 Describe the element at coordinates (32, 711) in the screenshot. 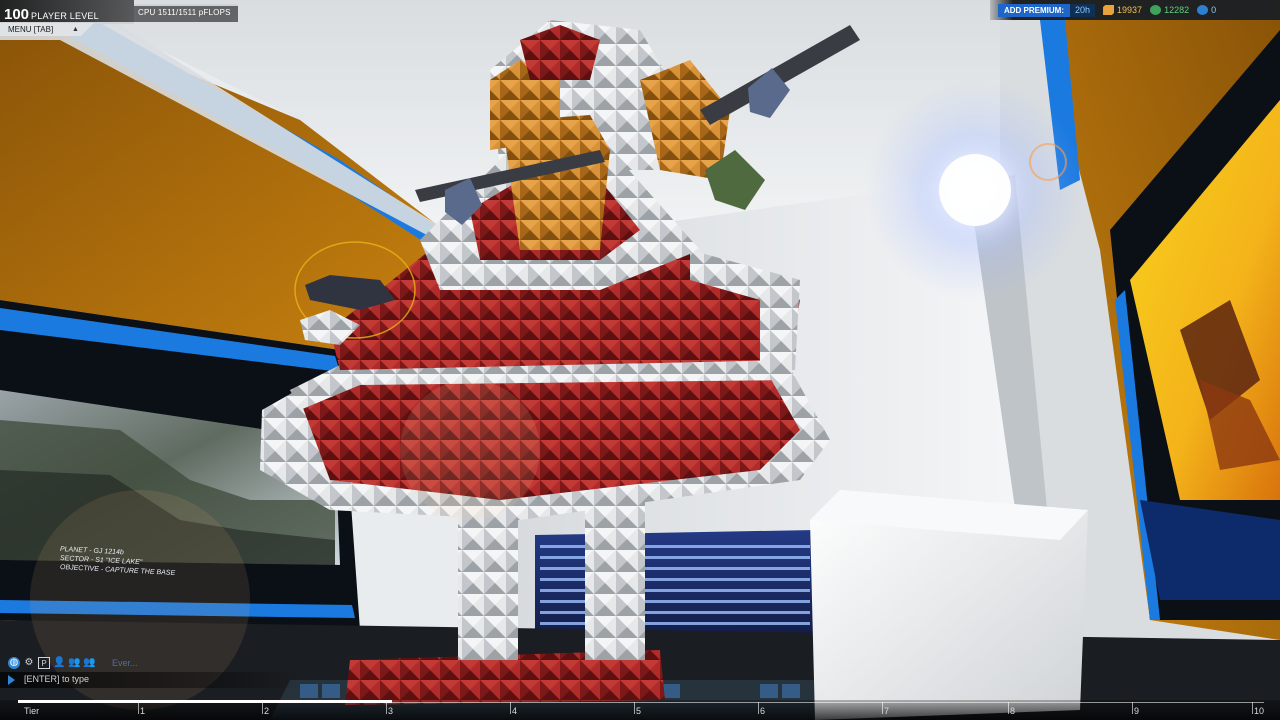

I see `tier-label: Tier` at that location.